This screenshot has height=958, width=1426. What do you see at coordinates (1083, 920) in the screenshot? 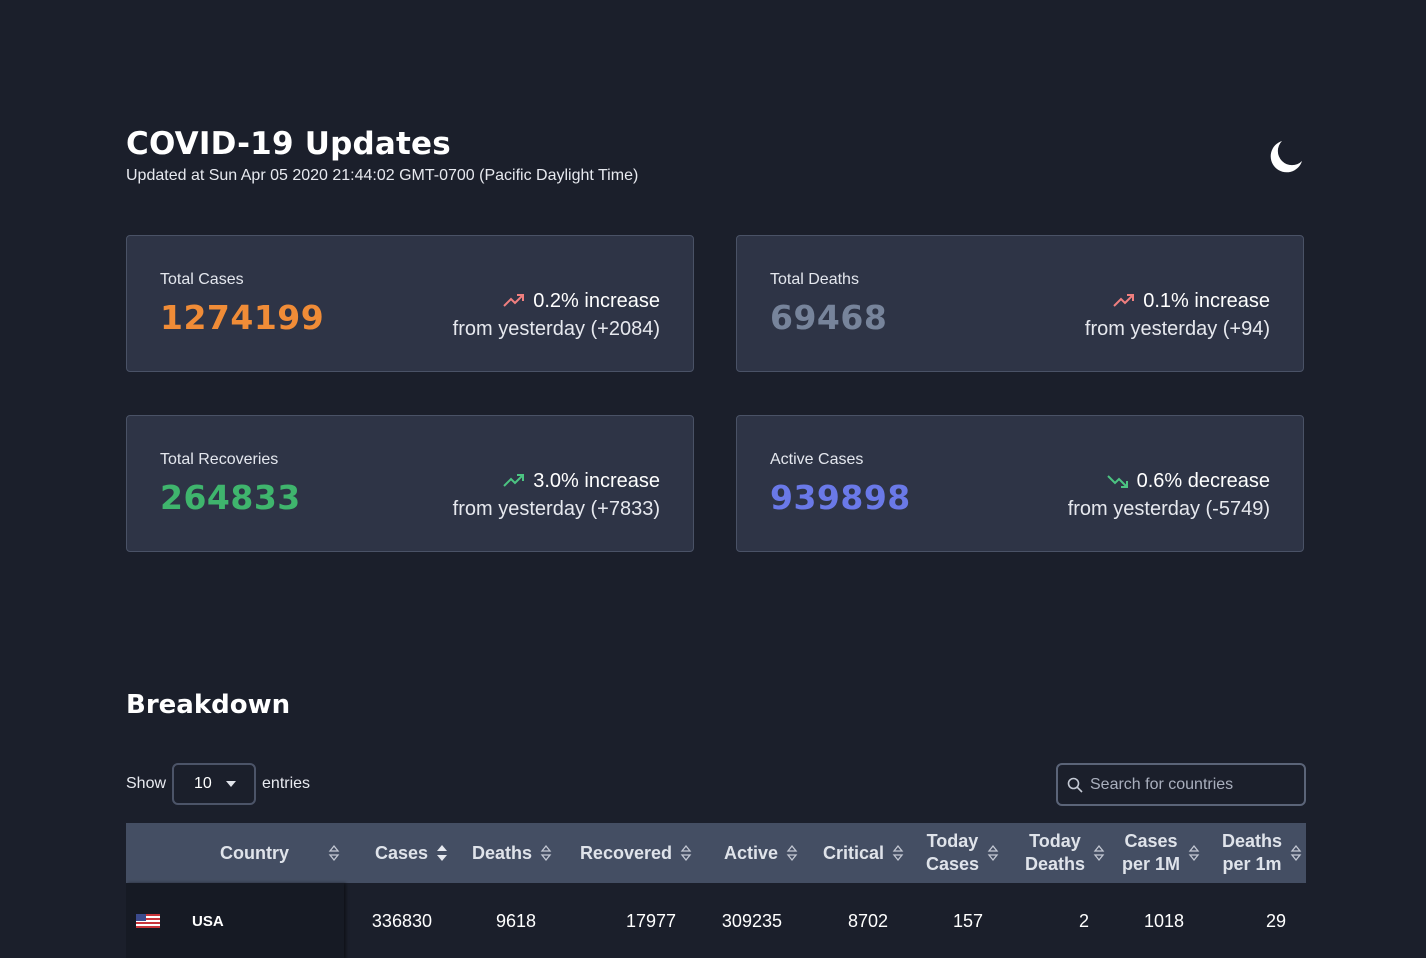
I see `table-cell: 2` at bounding box center [1083, 920].